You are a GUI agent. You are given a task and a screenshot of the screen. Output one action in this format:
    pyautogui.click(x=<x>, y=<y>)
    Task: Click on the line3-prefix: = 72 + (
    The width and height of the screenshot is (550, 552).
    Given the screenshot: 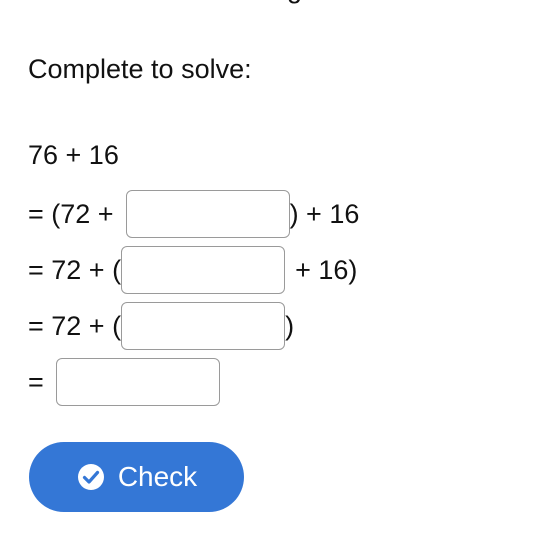 What is the action you would take?
    pyautogui.click(x=75, y=270)
    